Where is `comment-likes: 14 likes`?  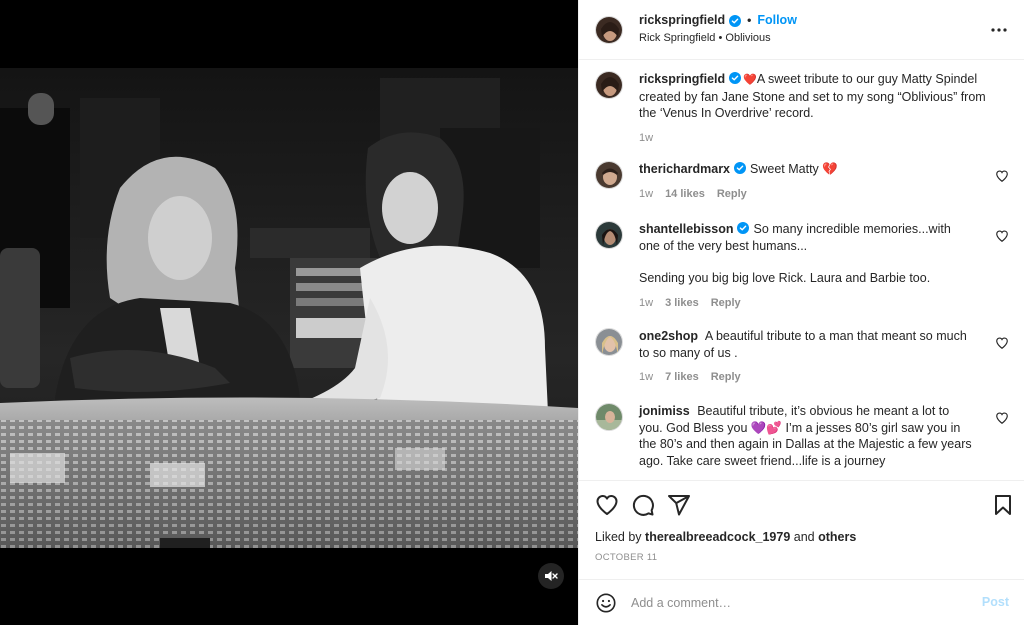 comment-likes: 14 likes is located at coordinates (685, 194).